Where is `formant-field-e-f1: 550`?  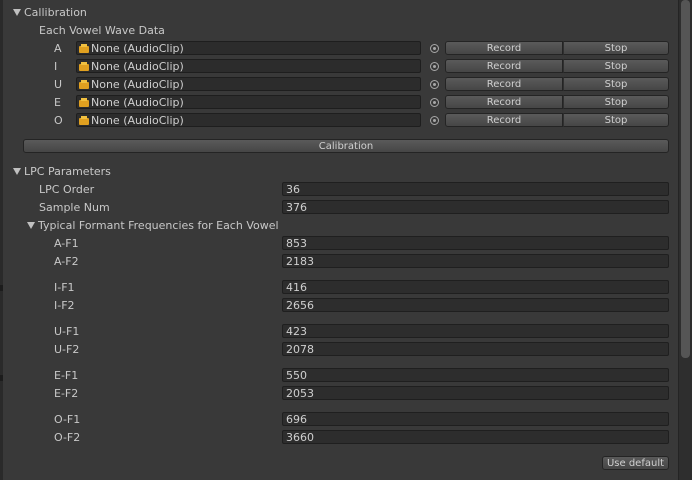 formant-field-e-f1: 550 is located at coordinates (475, 375).